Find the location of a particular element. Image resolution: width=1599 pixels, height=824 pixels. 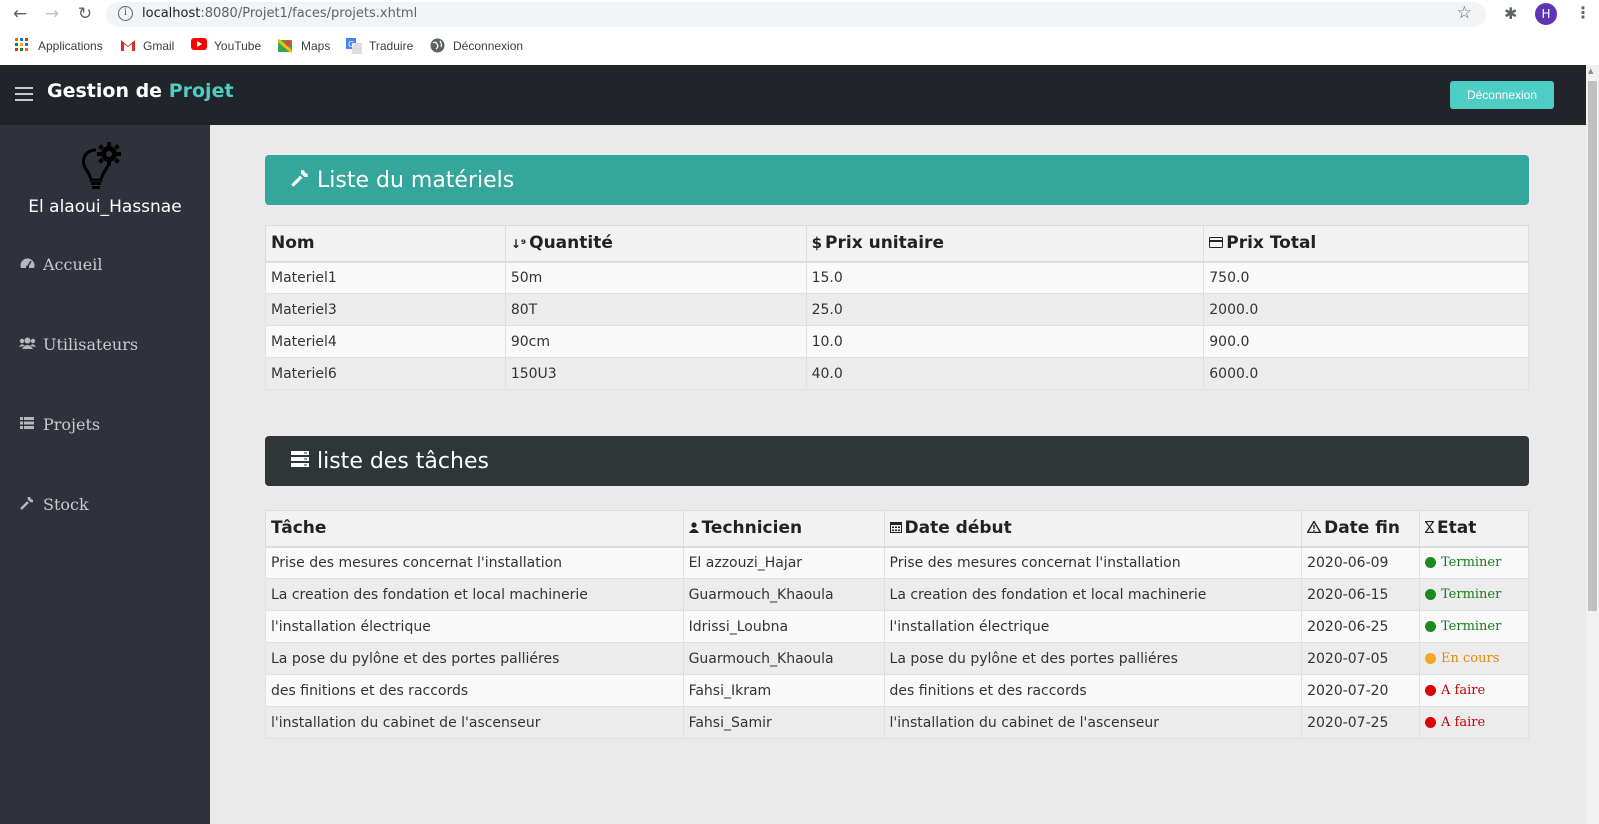

table-cell: 2020-07-05 is located at coordinates (1360, 658).